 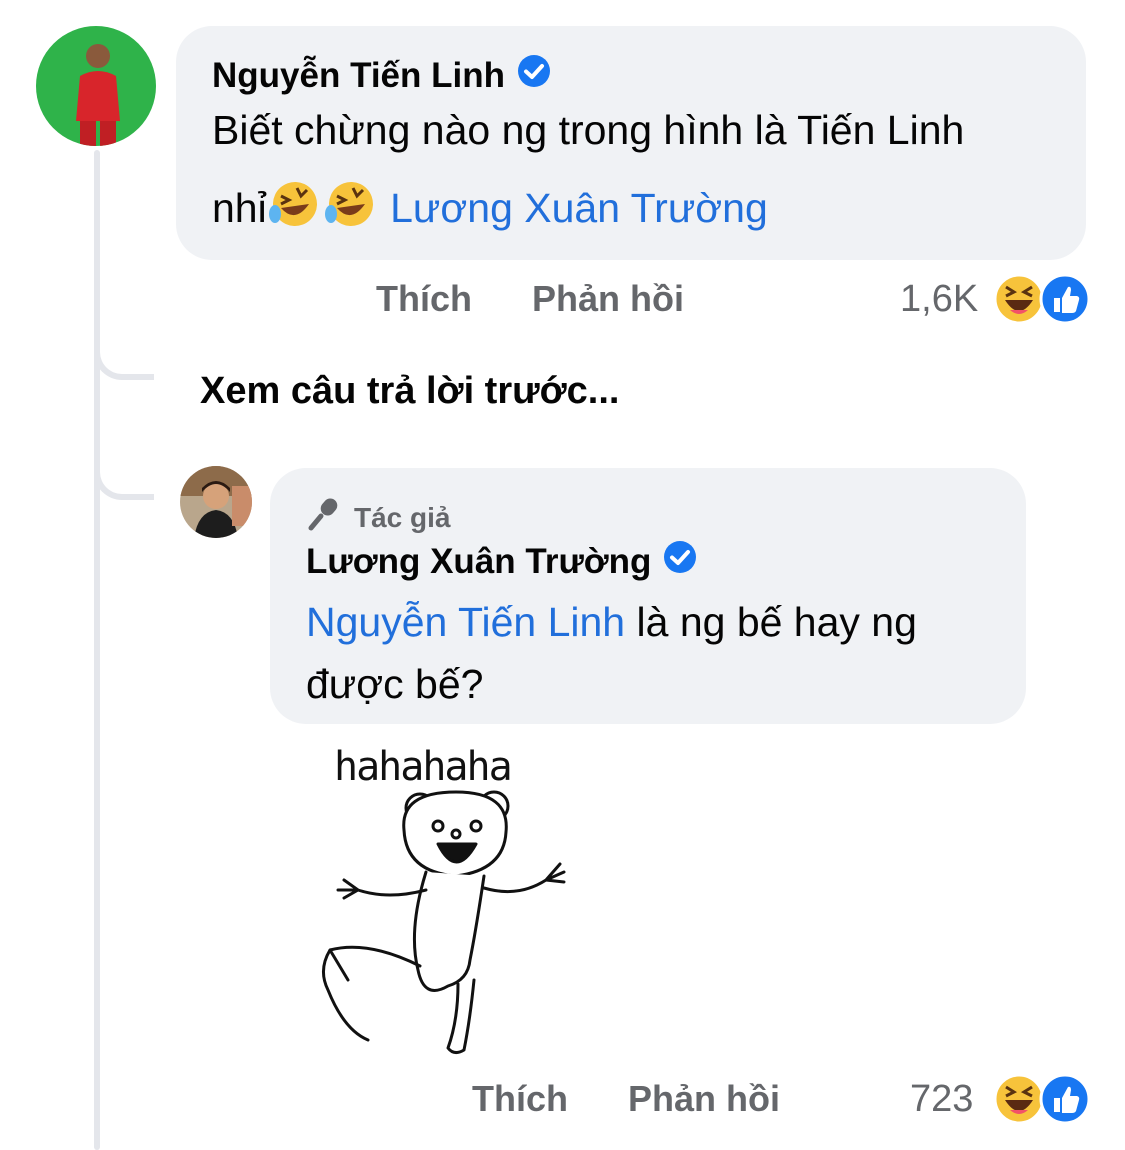 I want to click on author-badge-label: Tác giả, so click(x=402, y=517).